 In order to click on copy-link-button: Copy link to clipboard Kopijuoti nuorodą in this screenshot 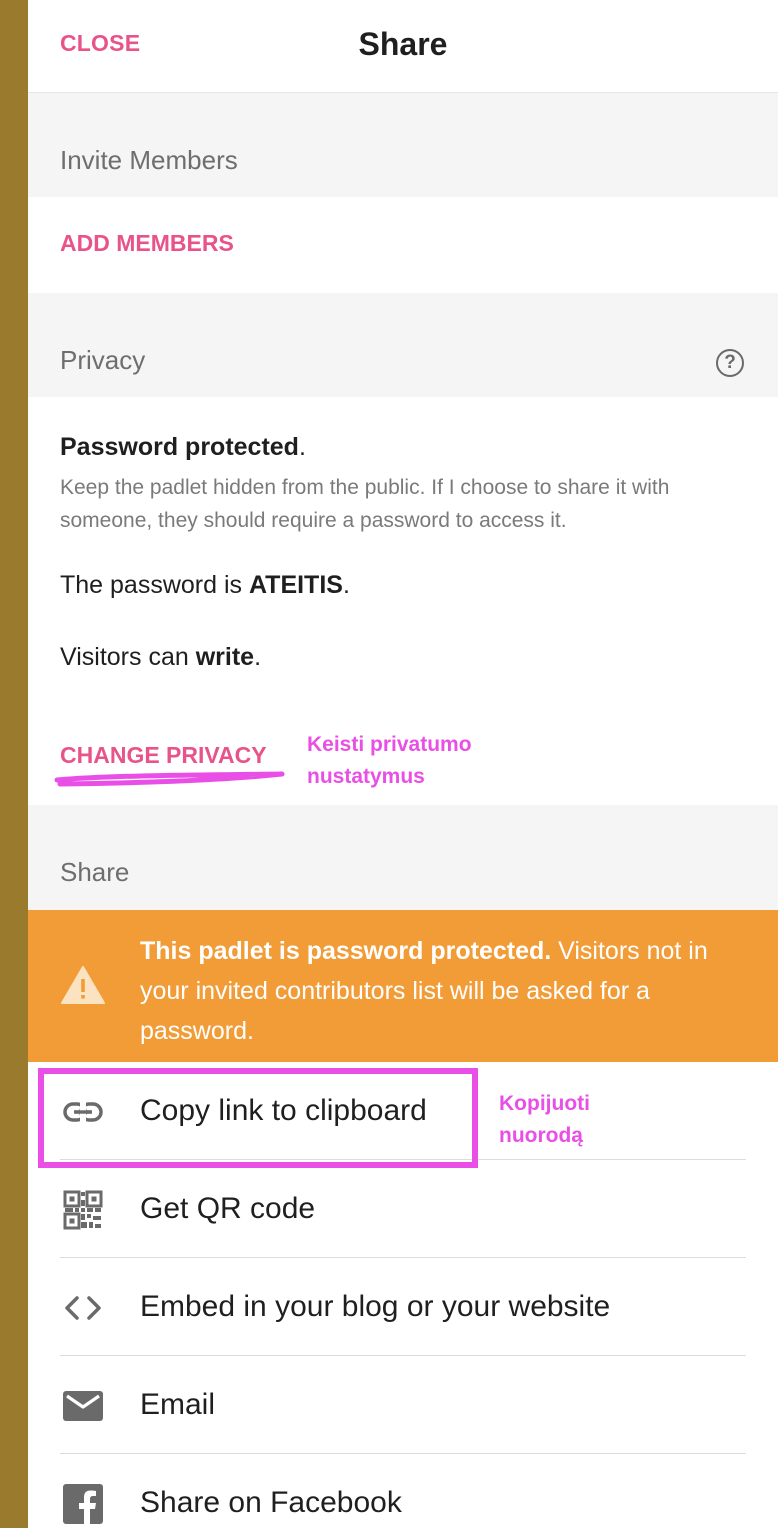, I will do `click(403, 1115)`.